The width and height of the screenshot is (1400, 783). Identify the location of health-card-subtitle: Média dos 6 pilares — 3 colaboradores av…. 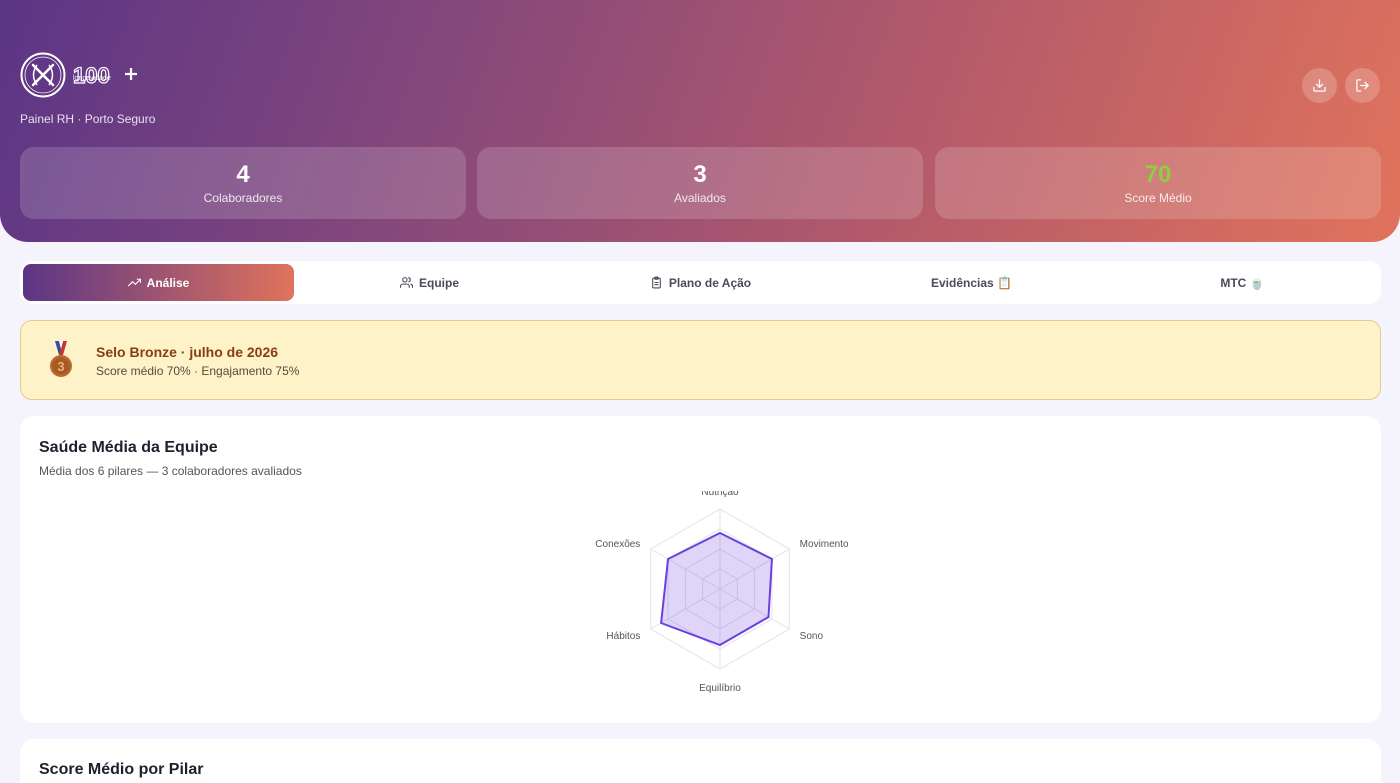
(170, 471).